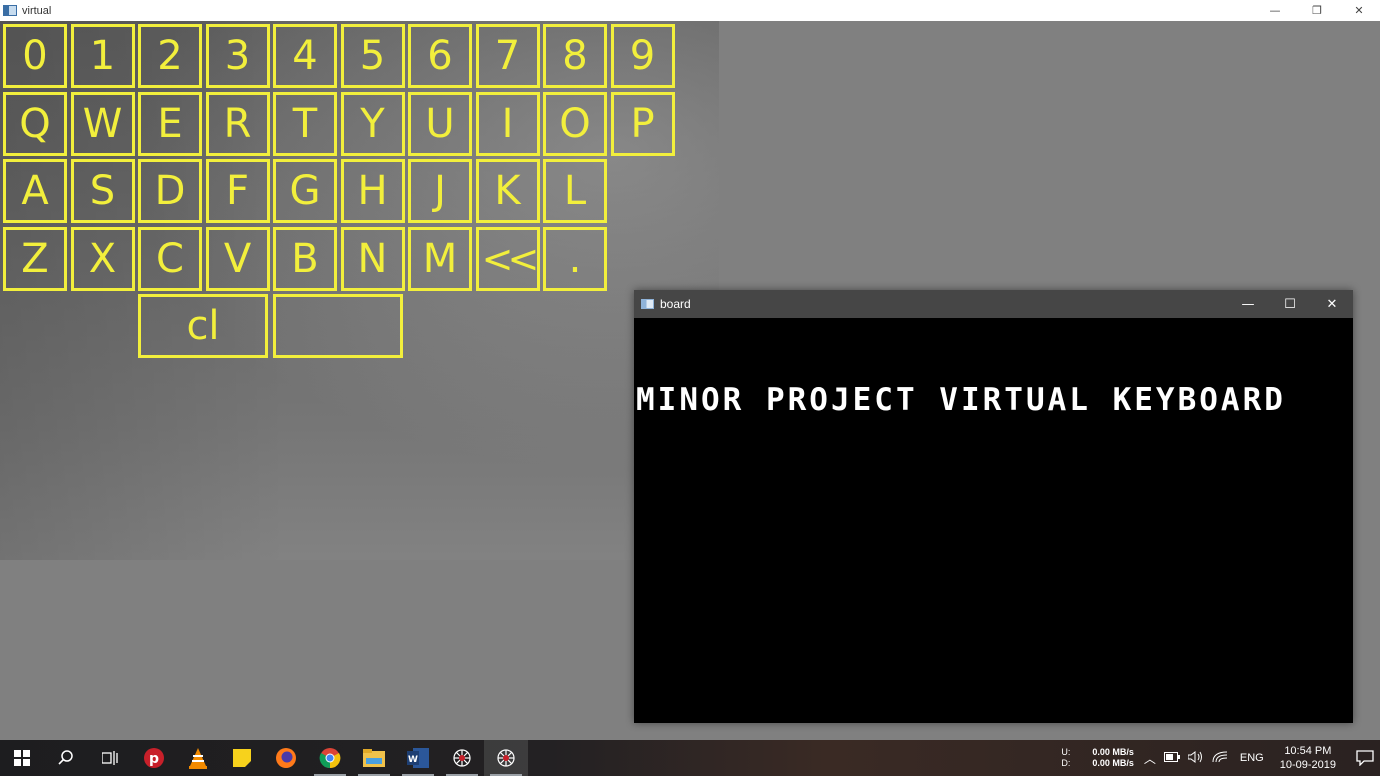  I want to click on network-speed-labels: U: D:, so click(1065, 758).